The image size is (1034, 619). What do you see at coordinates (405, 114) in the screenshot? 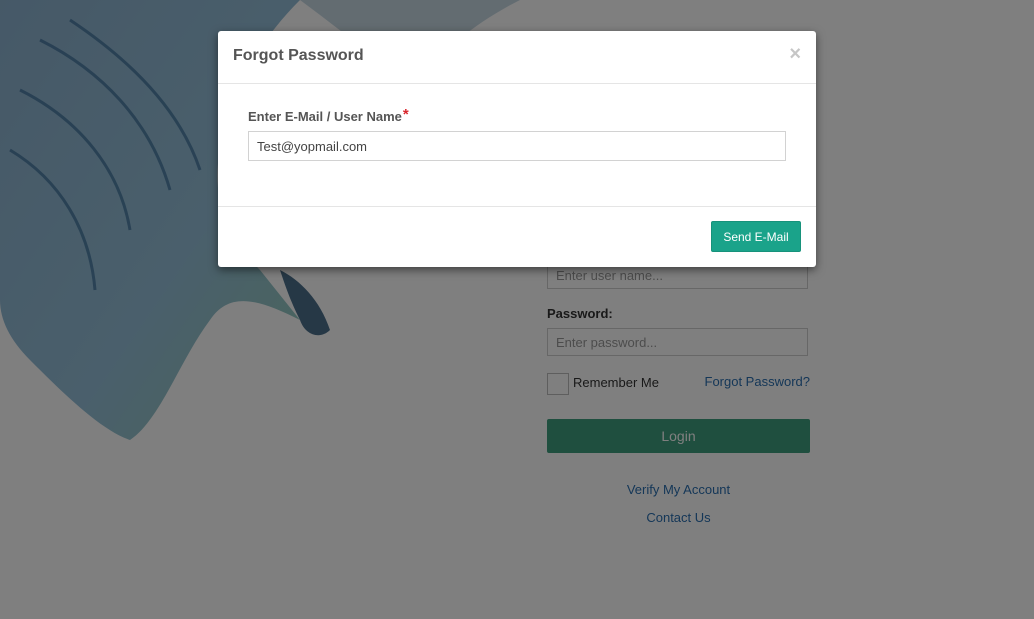
I see `required-indicator: *` at bounding box center [405, 114].